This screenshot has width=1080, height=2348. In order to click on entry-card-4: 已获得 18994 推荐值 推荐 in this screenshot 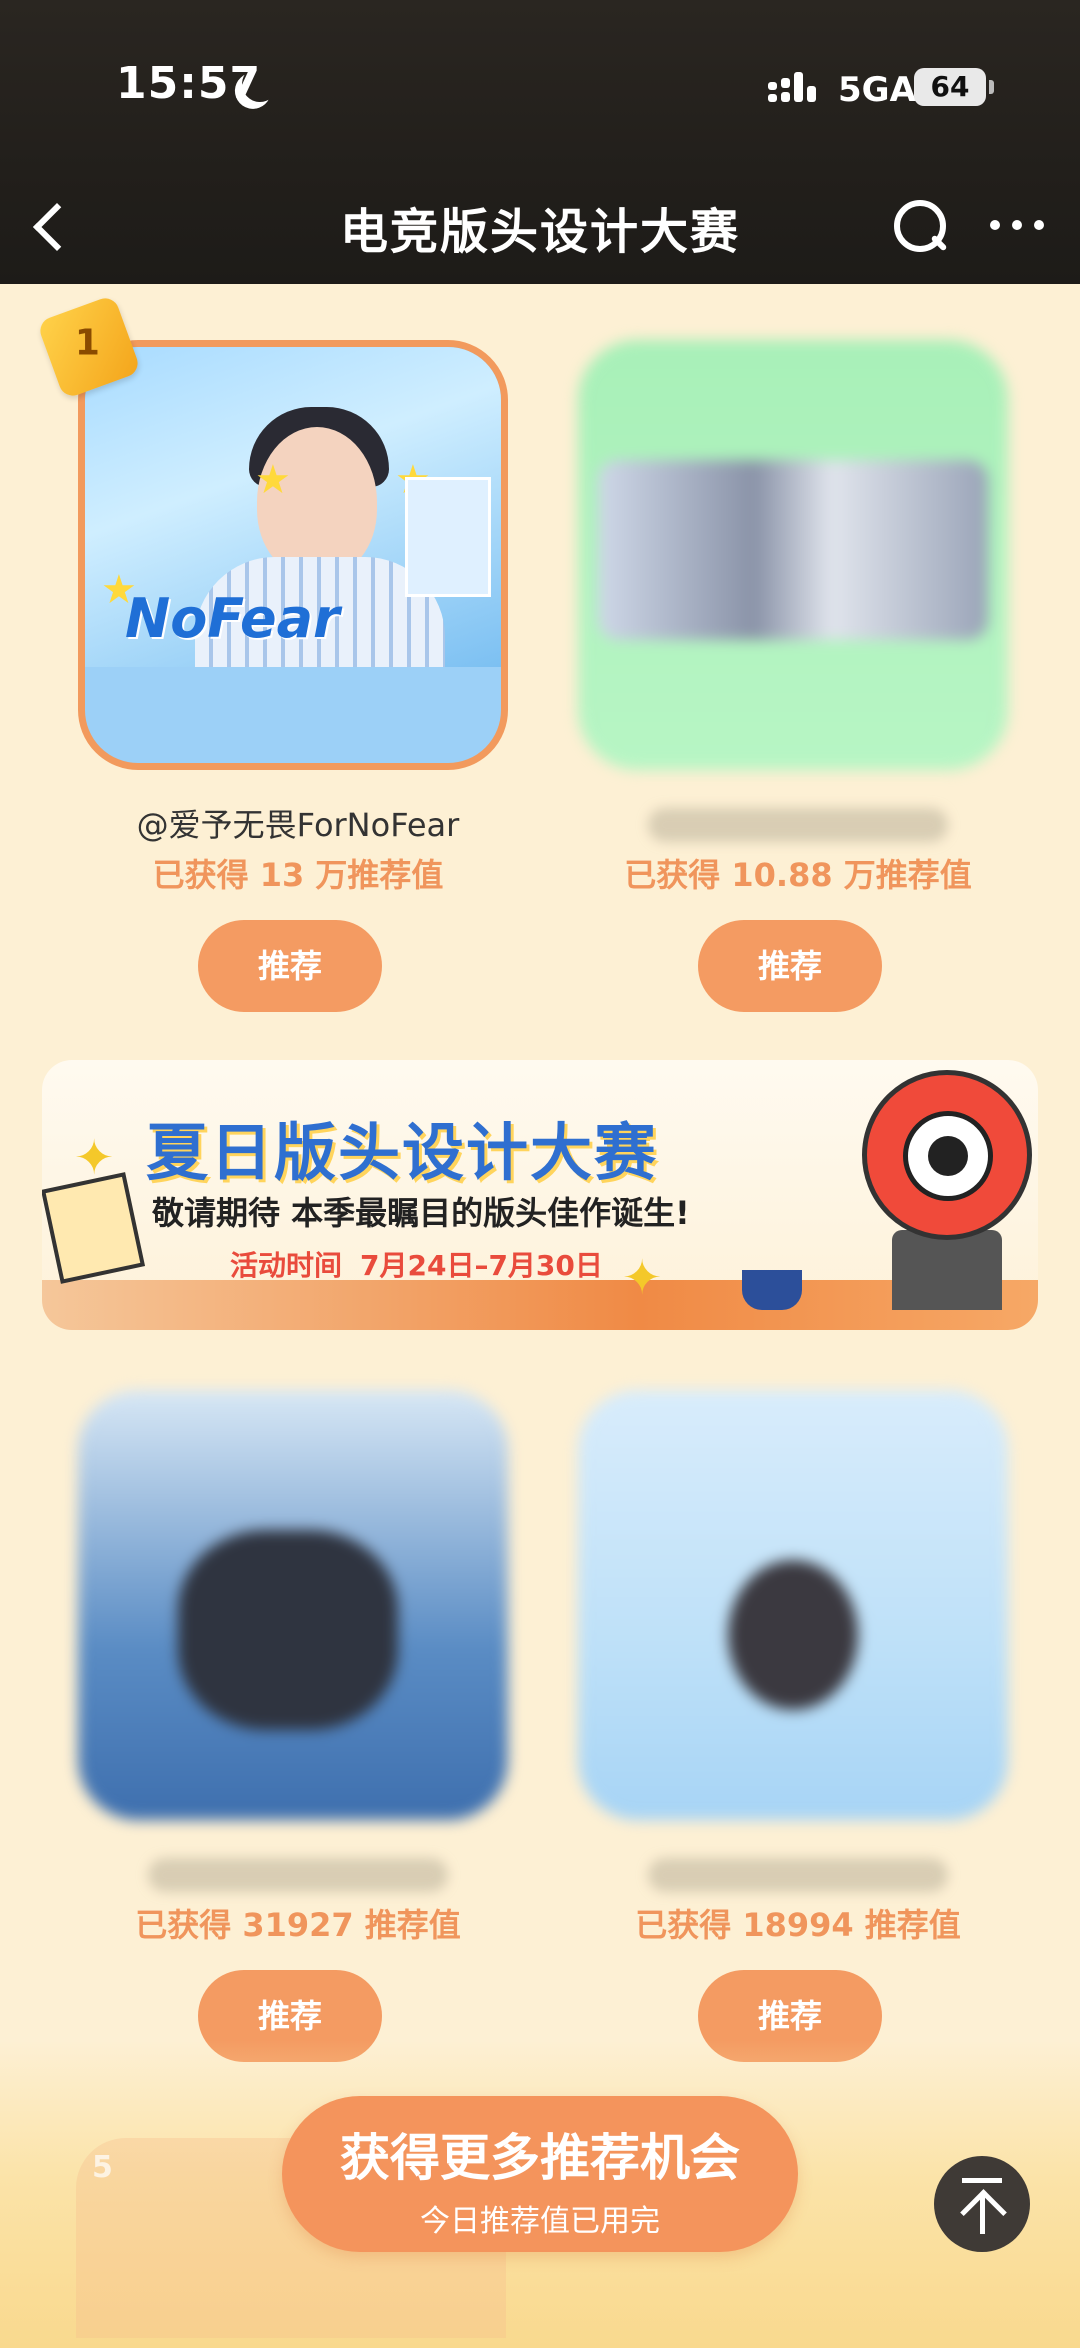, I will do `click(798, 1760)`.